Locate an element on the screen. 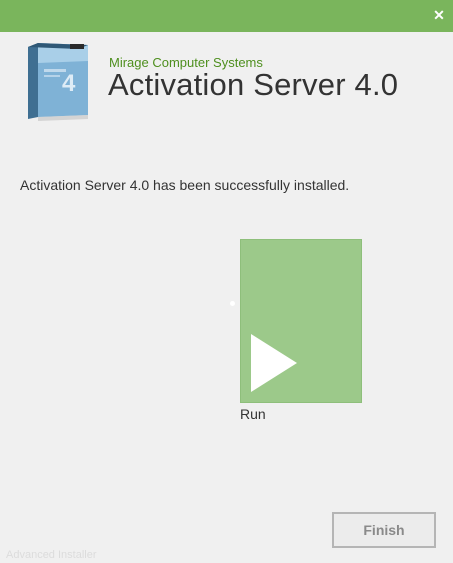  run-label: Run is located at coordinates (253, 414).